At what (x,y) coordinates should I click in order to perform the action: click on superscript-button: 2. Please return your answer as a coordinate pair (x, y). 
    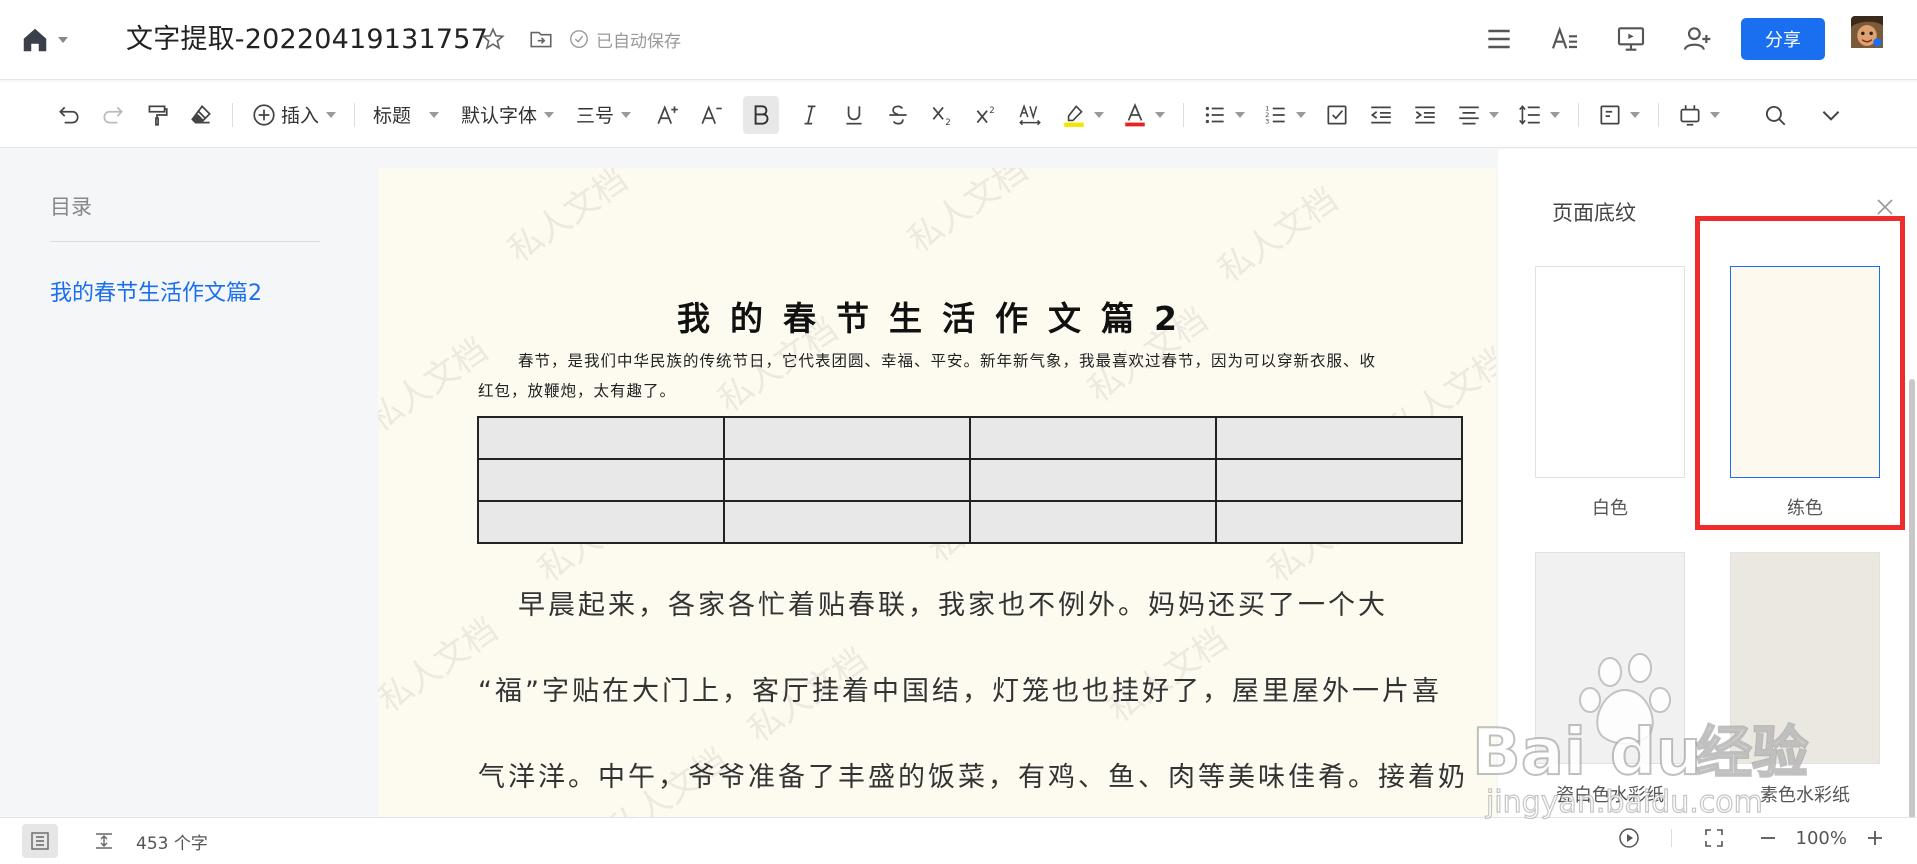
    Looking at the image, I should click on (986, 115).